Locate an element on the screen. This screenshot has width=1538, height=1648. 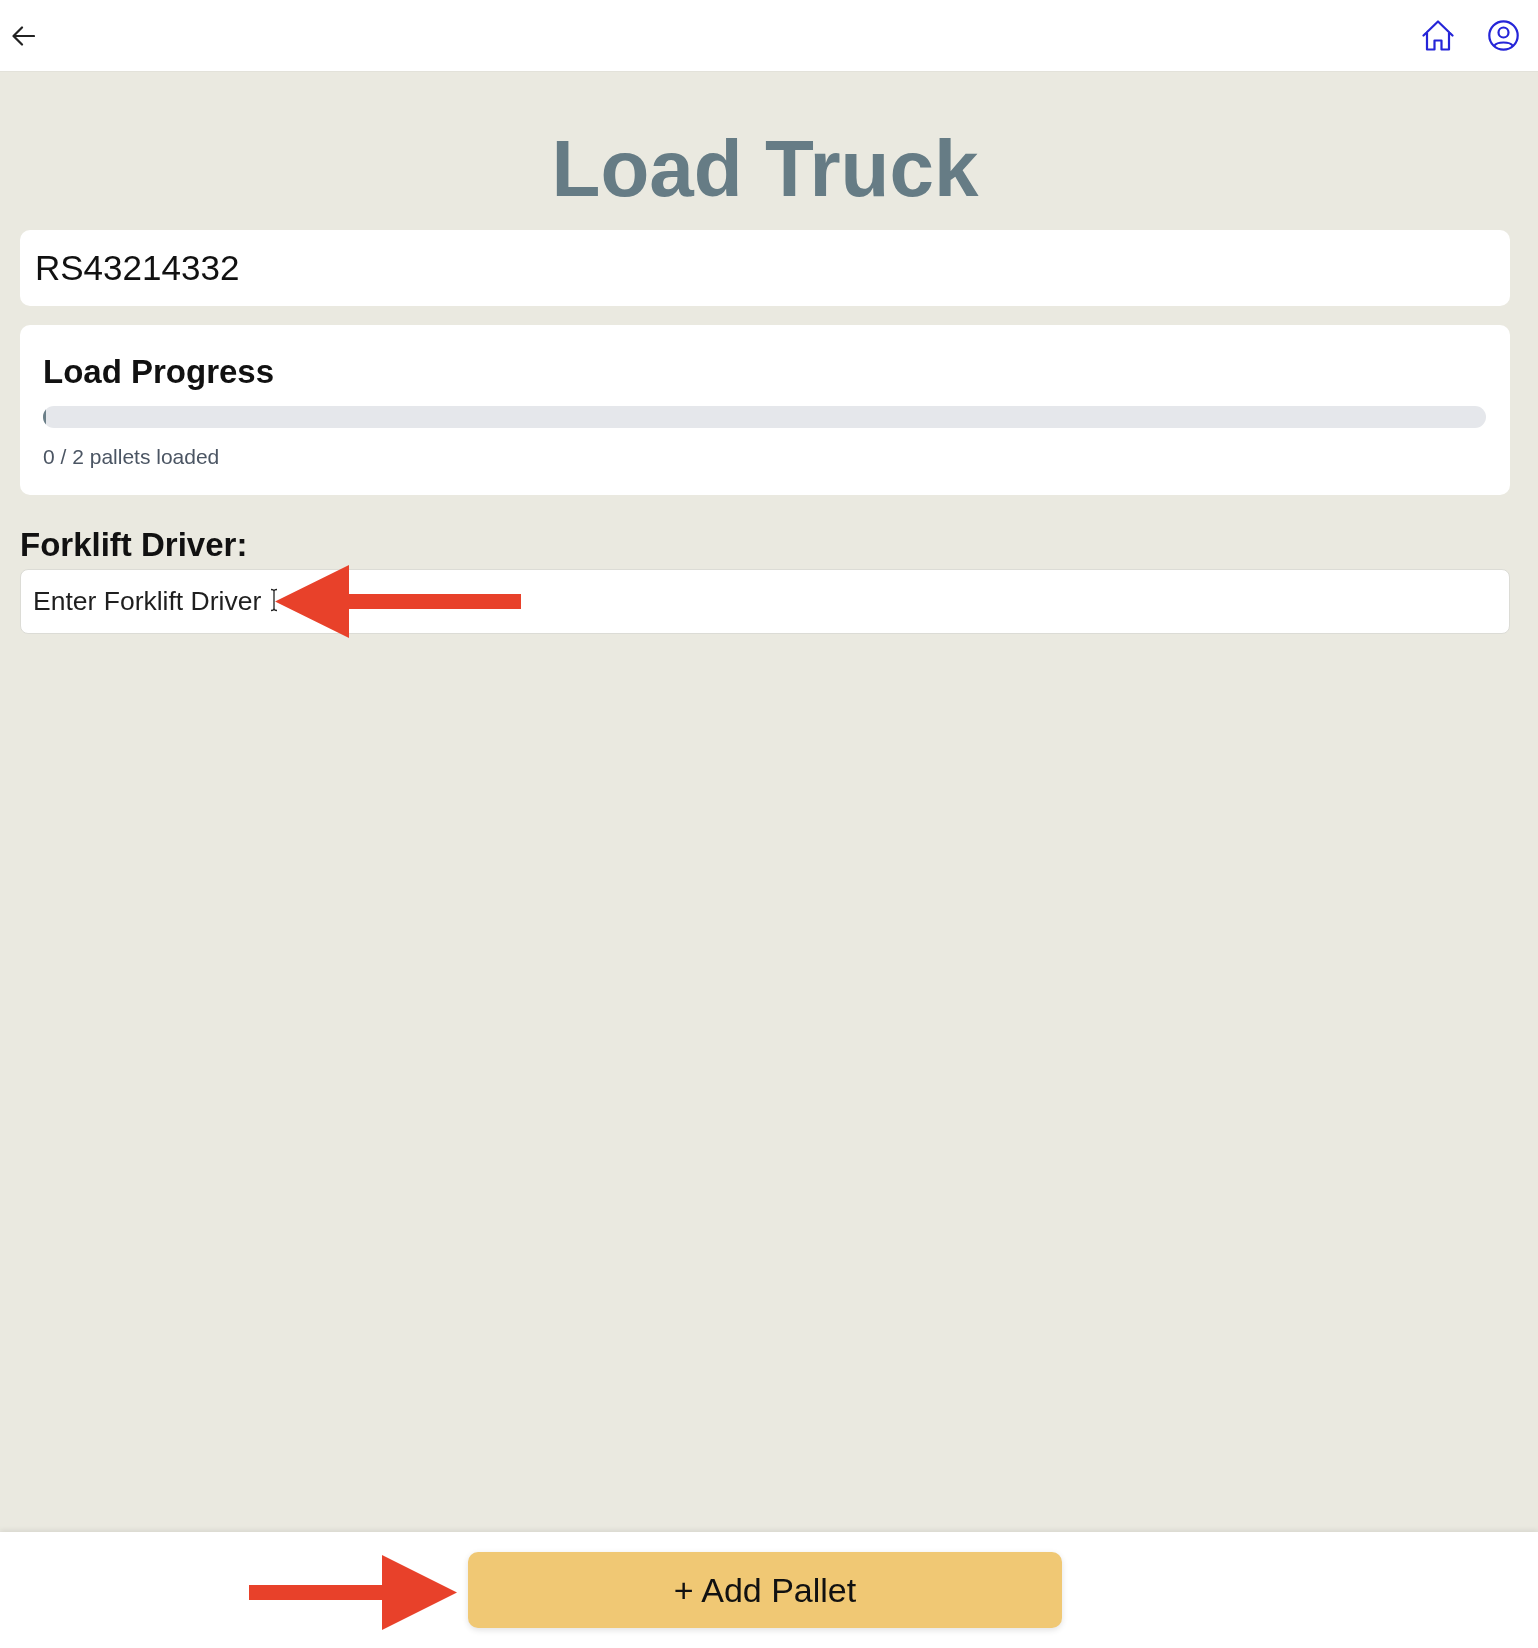
add-pallet-button: + Add Pallet is located at coordinates (765, 1590).